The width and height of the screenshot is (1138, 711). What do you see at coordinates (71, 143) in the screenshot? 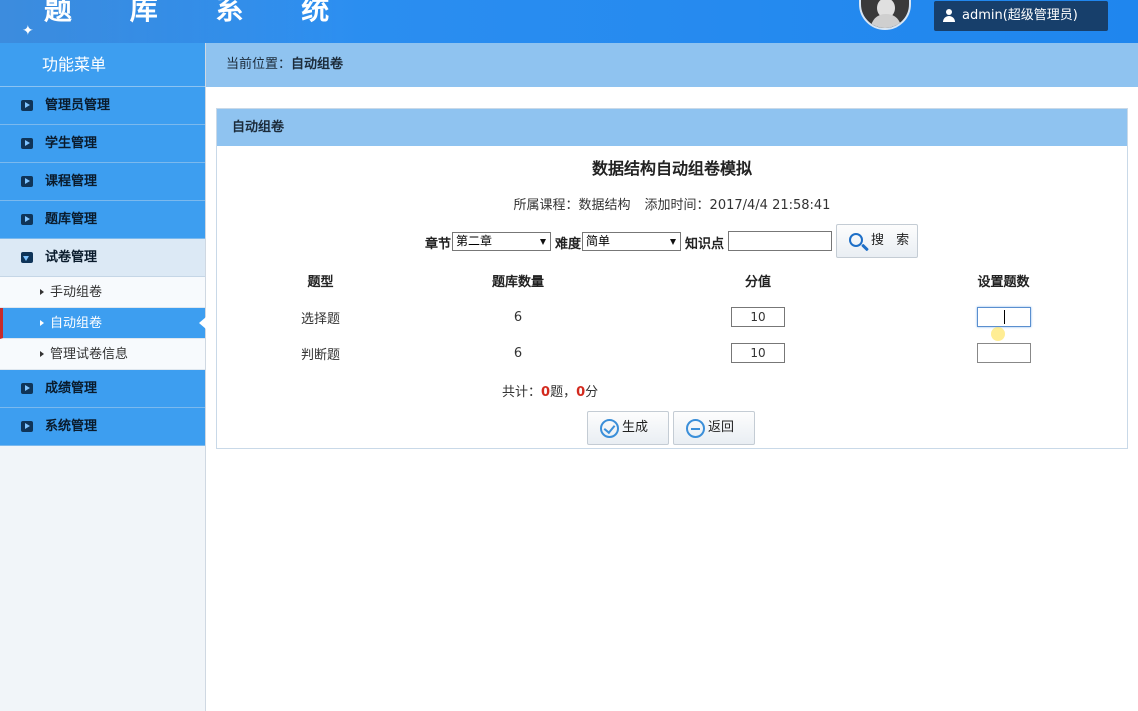
I see `sidebar-item-label: 学生管理` at bounding box center [71, 143].